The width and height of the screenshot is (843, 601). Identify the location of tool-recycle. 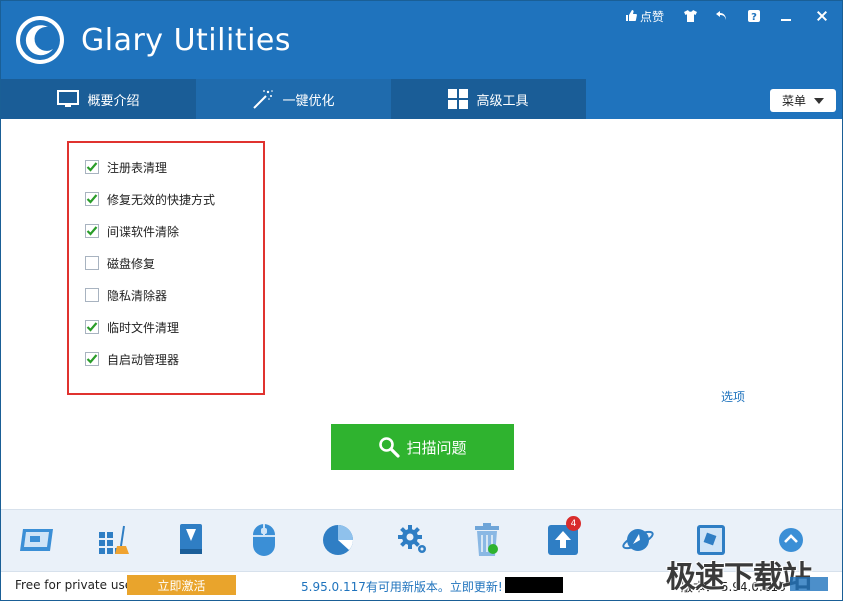
(487, 540).